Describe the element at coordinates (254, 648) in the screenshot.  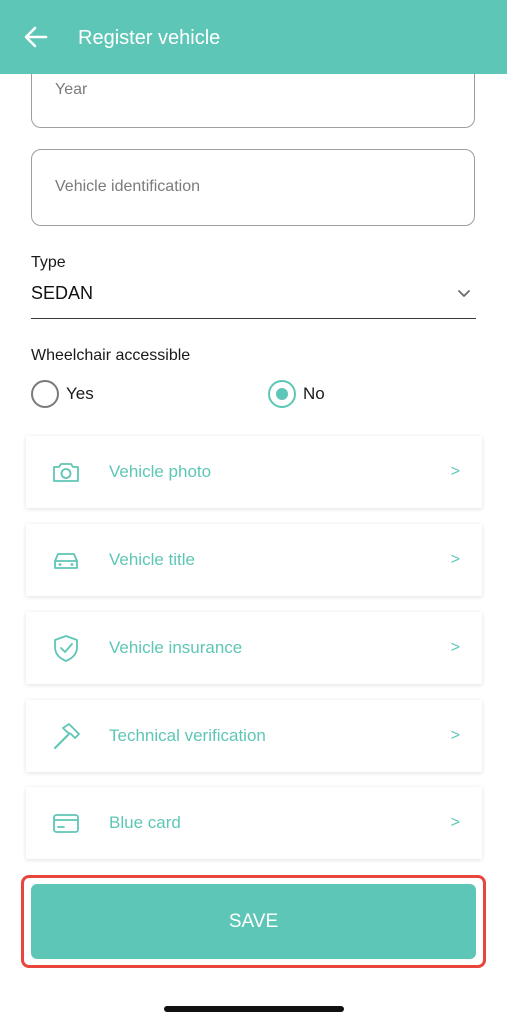
I see `vehicle-insurance-item: Vehicle insurance >` at that location.